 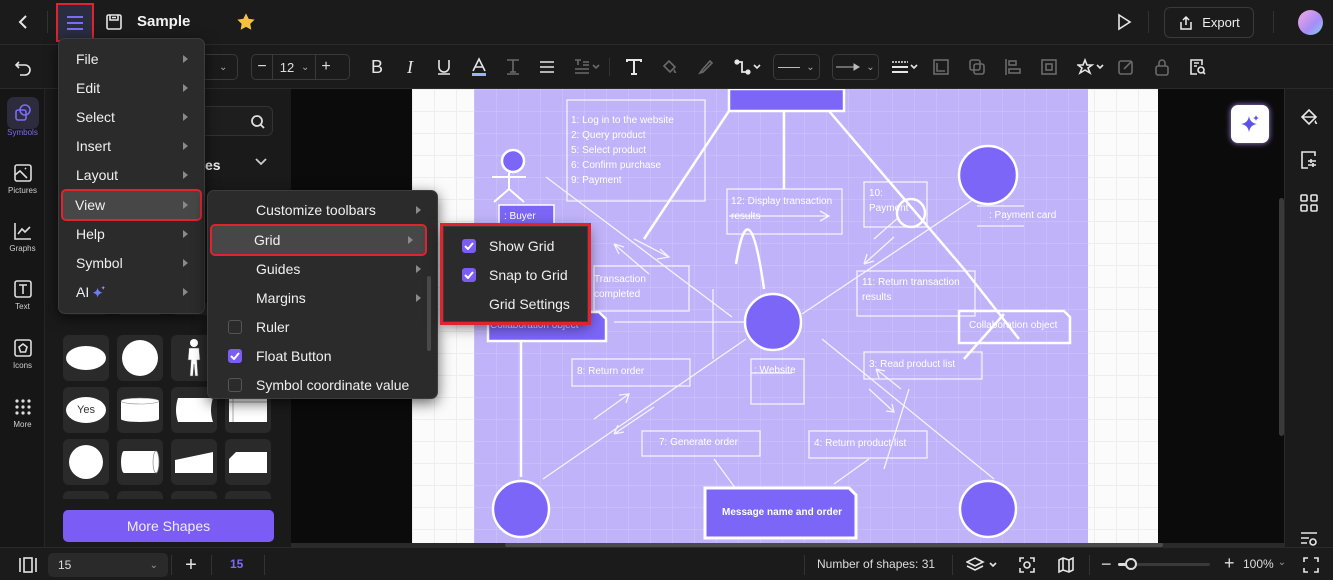 What do you see at coordinates (1013, 67) in the screenshot?
I see `align-objects-button` at bounding box center [1013, 67].